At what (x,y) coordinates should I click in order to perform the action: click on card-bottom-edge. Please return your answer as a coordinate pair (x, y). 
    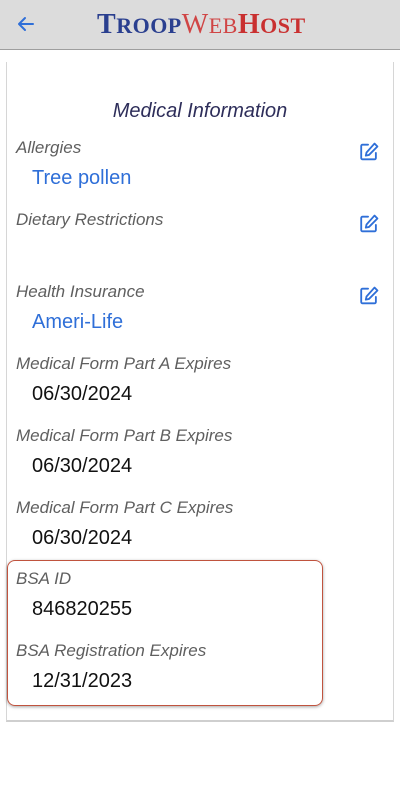
    Looking at the image, I should click on (200, 718).